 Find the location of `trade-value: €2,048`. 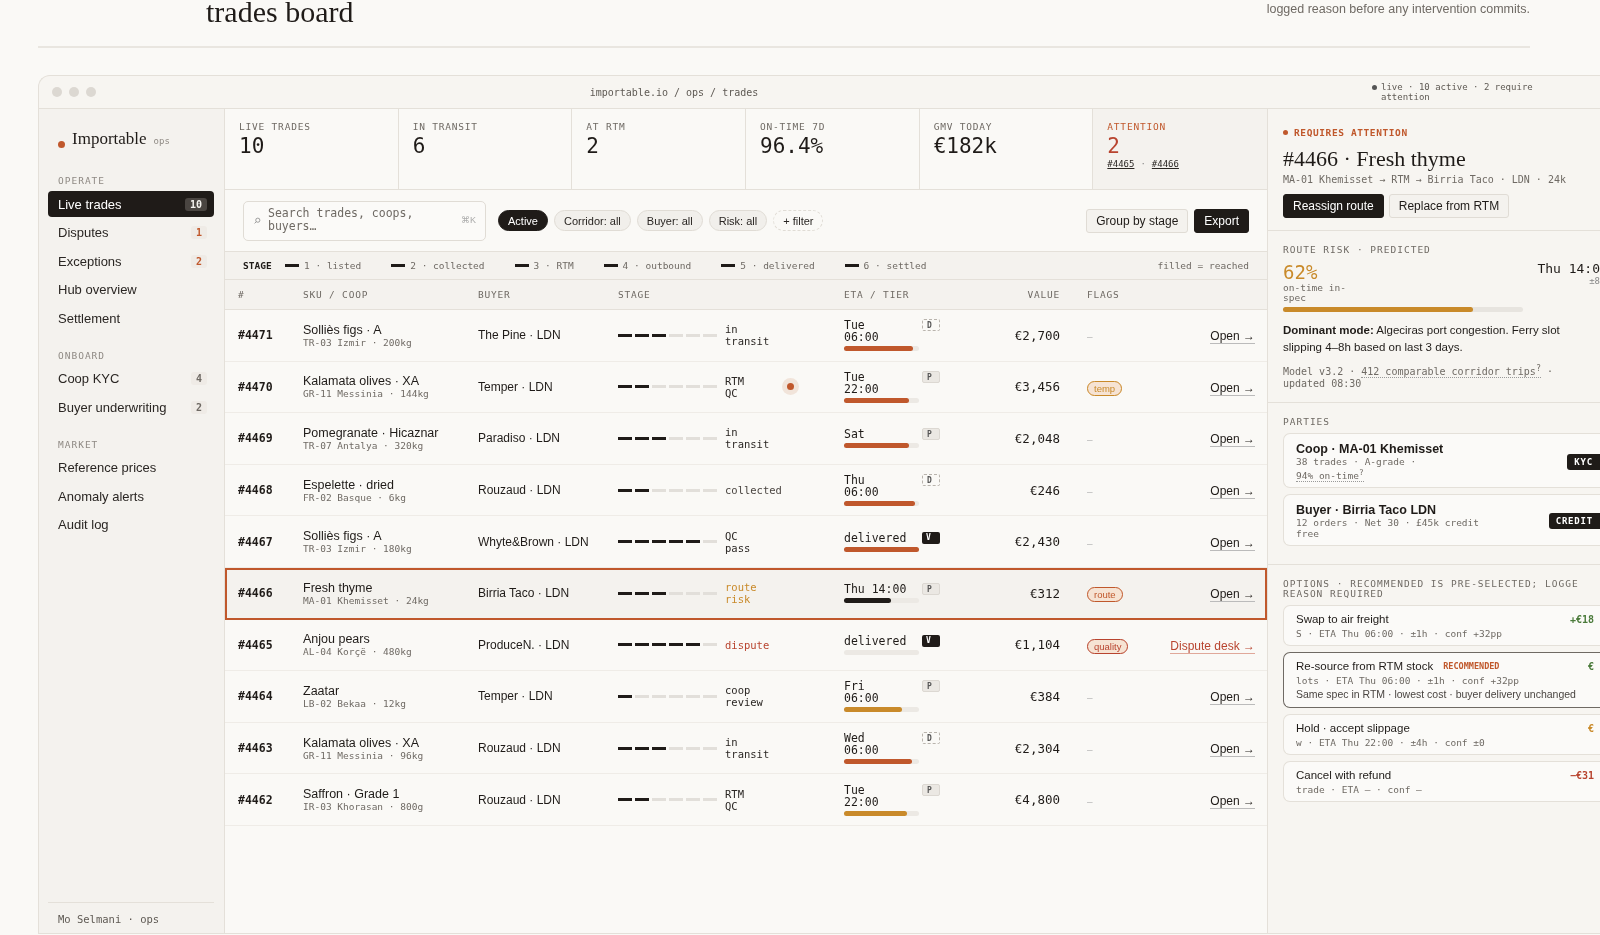

trade-value: €2,048 is located at coordinates (1036, 438).